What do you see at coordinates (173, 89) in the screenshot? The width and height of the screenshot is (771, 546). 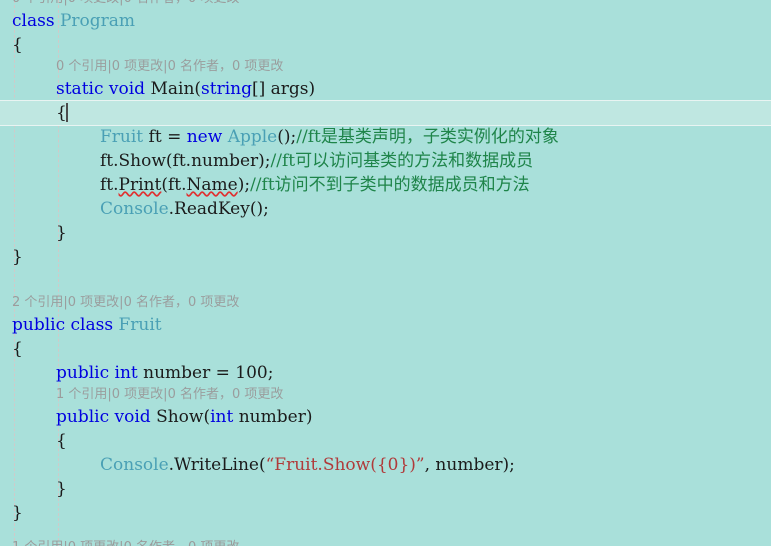 I see `code-token: Main(` at bounding box center [173, 89].